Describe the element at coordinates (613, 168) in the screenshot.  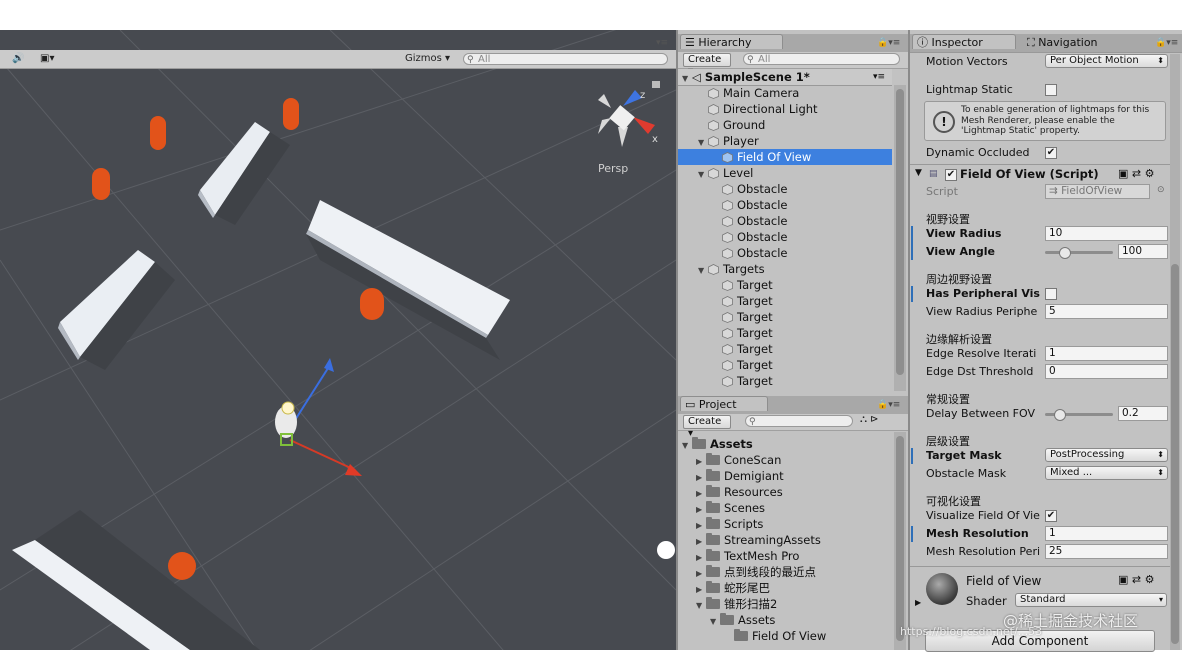
I see `persp-label: Persp` at that location.